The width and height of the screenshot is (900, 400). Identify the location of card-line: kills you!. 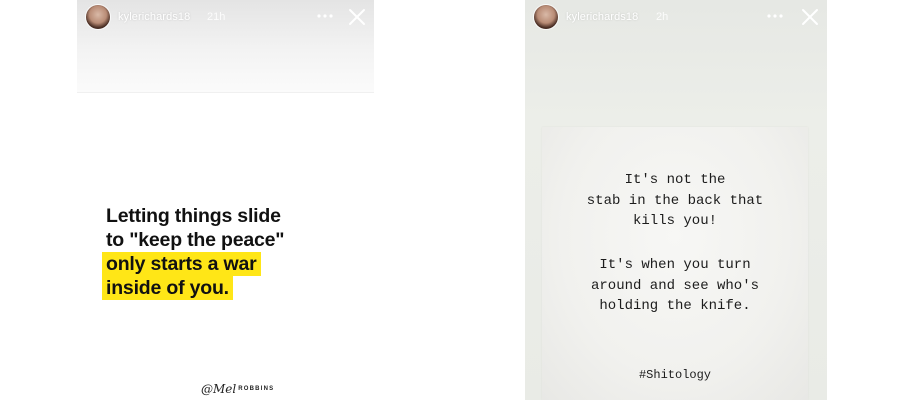
(674, 221).